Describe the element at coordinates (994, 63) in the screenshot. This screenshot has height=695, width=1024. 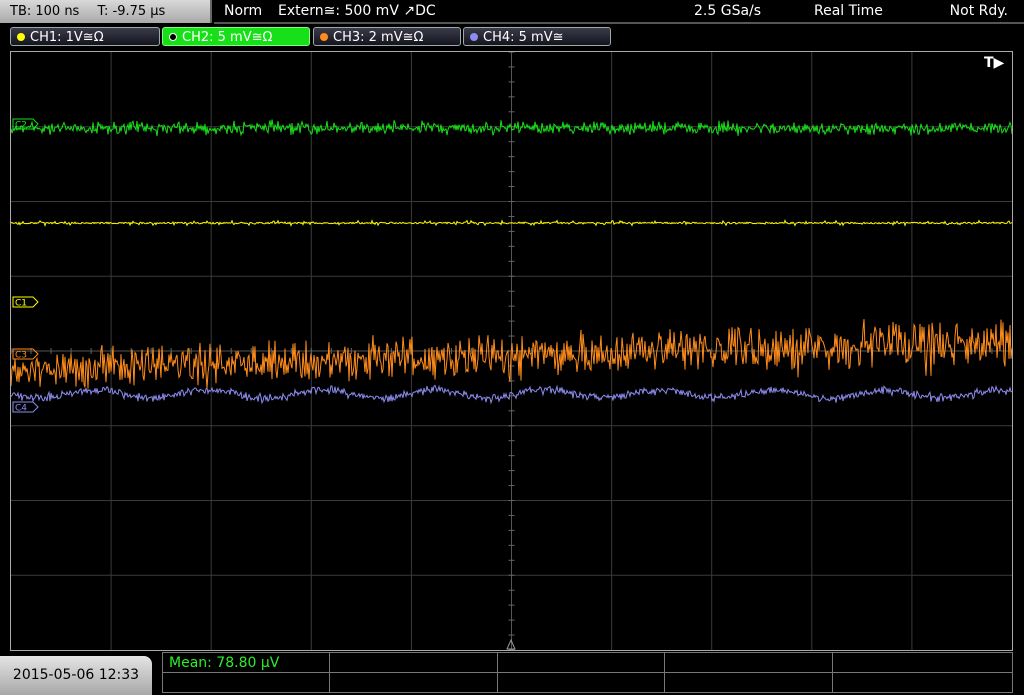
I see `trigger-position-marker: T▶` at that location.